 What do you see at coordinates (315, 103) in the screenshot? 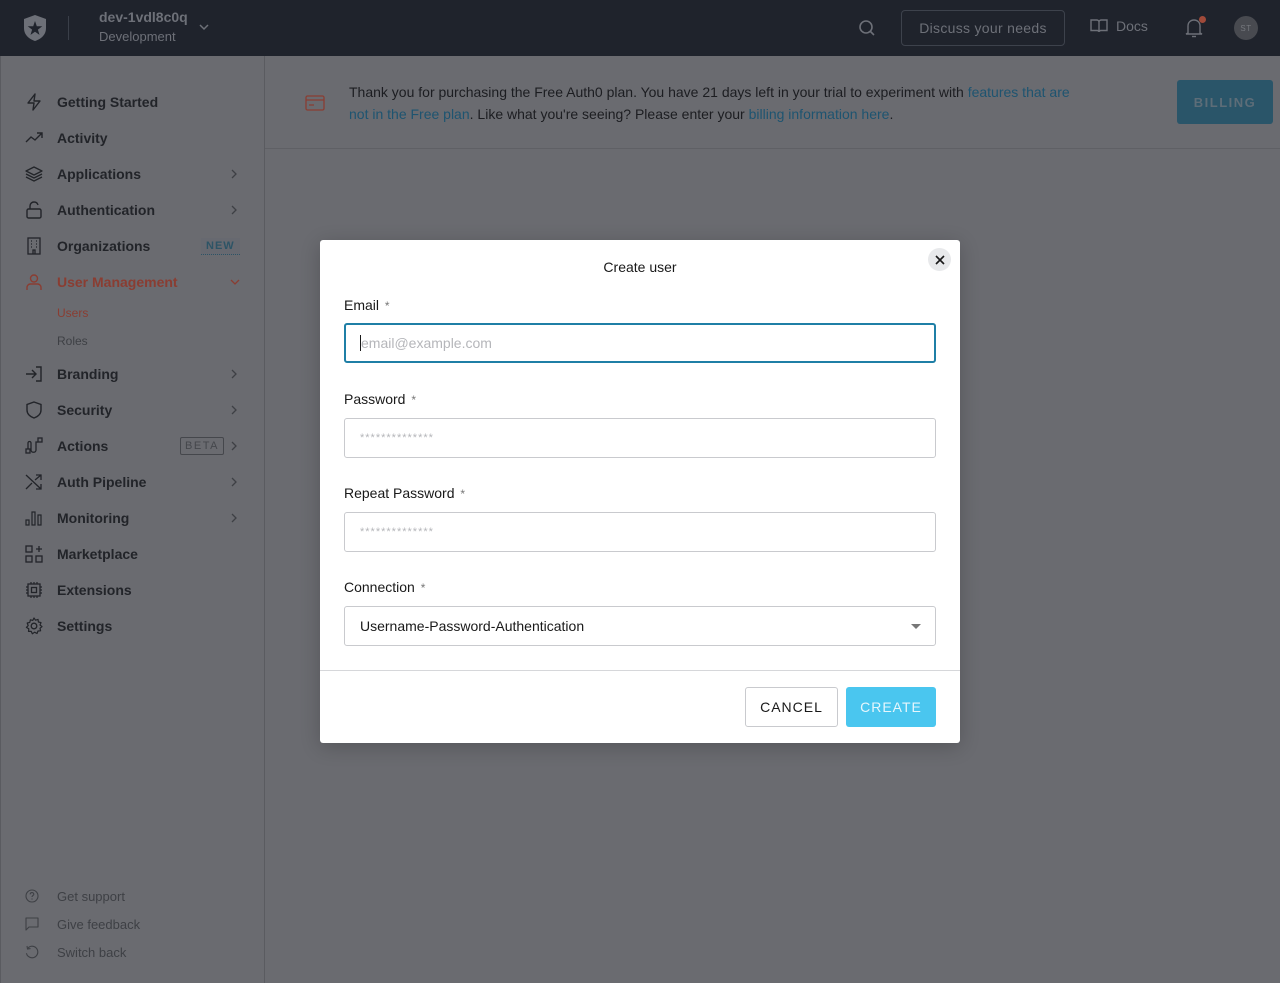
I see `credit-card-icon` at bounding box center [315, 103].